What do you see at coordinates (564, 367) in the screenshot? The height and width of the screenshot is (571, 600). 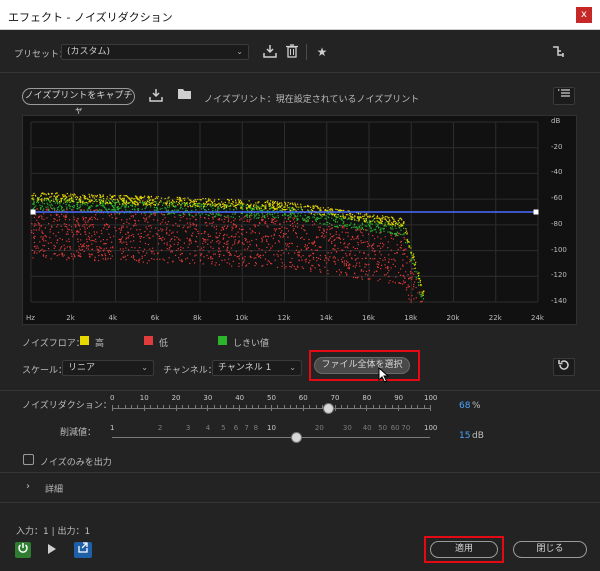 I see `reset-icon` at bounding box center [564, 367].